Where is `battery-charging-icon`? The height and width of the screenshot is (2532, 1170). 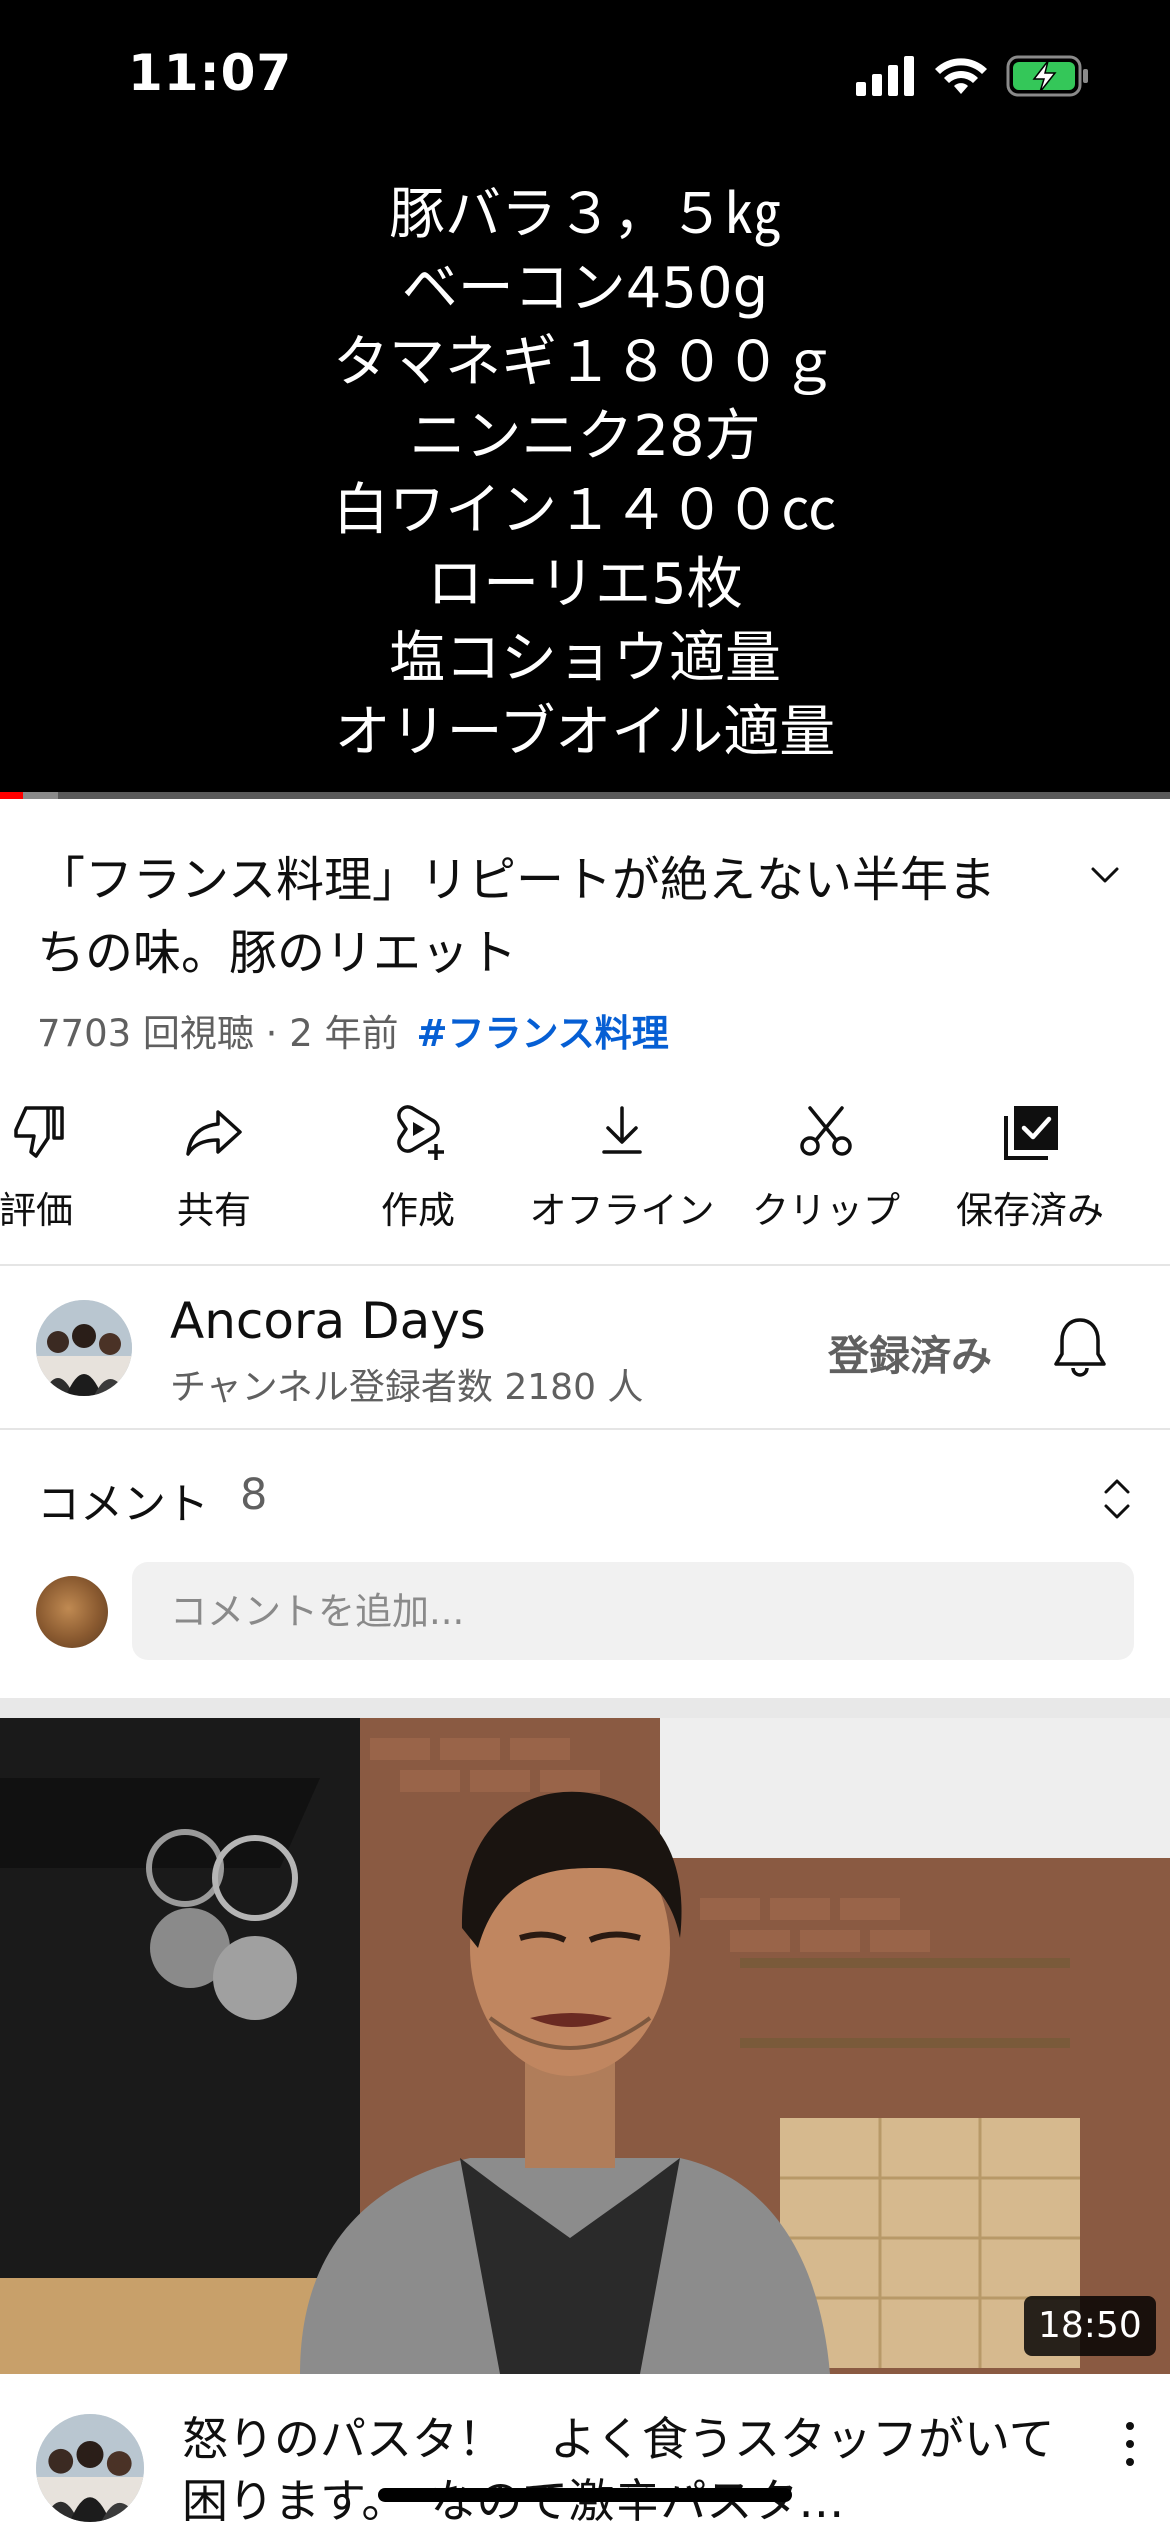 battery-charging-icon is located at coordinates (1047, 76).